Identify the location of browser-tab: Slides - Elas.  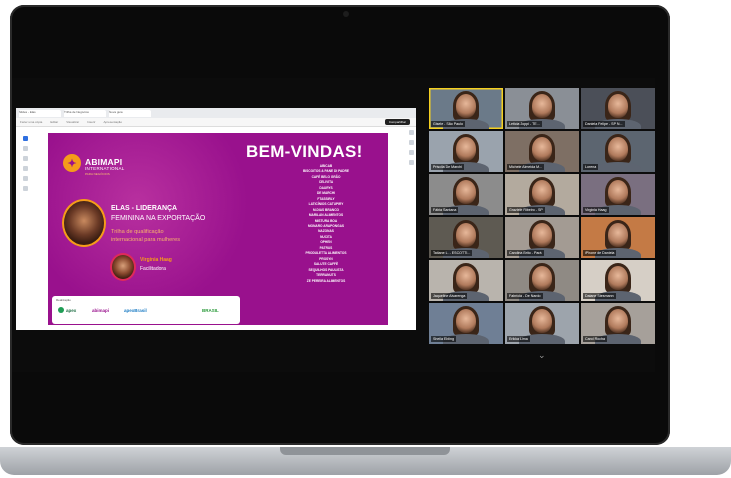
(40, 113).